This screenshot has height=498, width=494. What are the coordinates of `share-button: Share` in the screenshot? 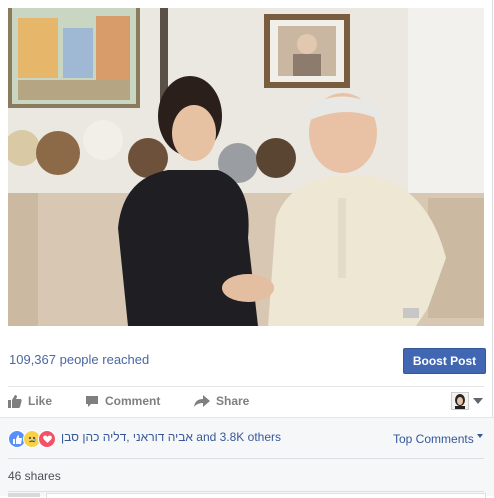 It's located at (221, 401).